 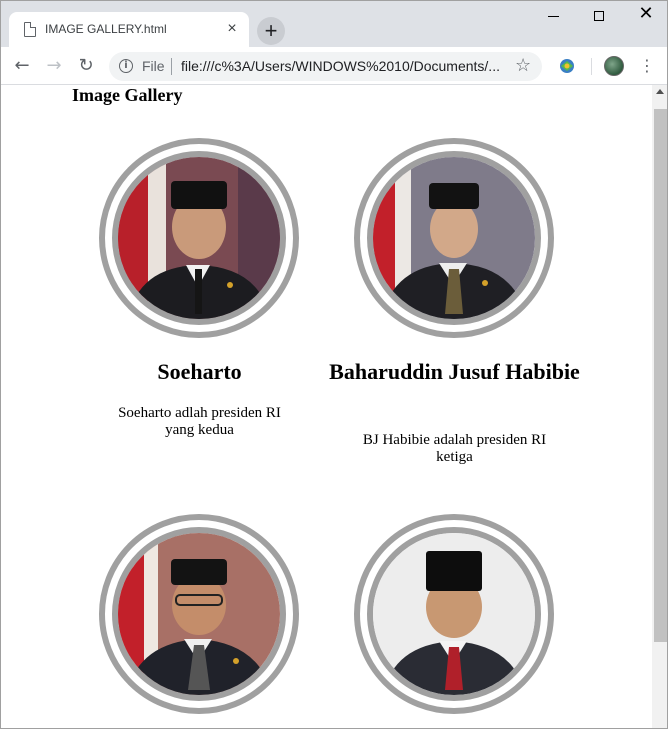 What do you see at coordinates (567, 66) in the screenshot?
I see `extension-icon` at bounding box center [567, 66].